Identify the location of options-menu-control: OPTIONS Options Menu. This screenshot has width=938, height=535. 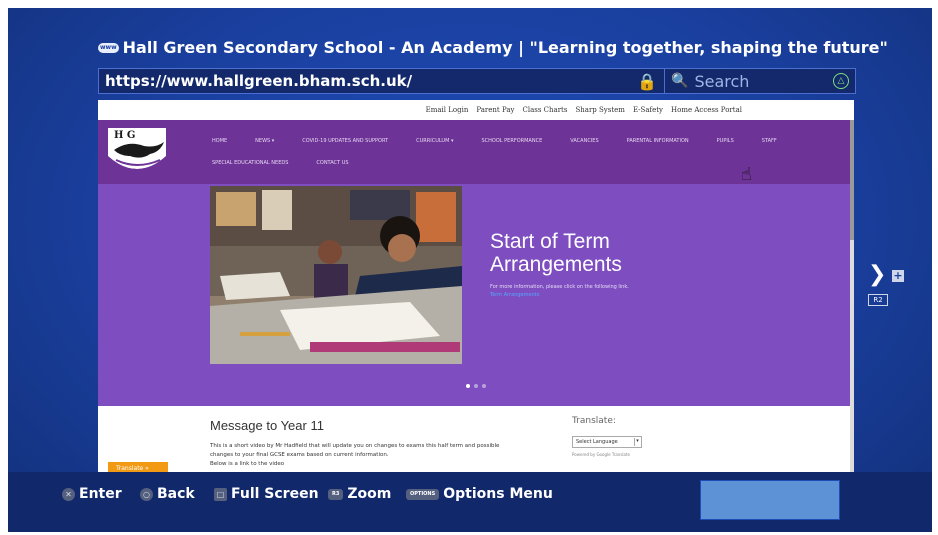
(479, 494).